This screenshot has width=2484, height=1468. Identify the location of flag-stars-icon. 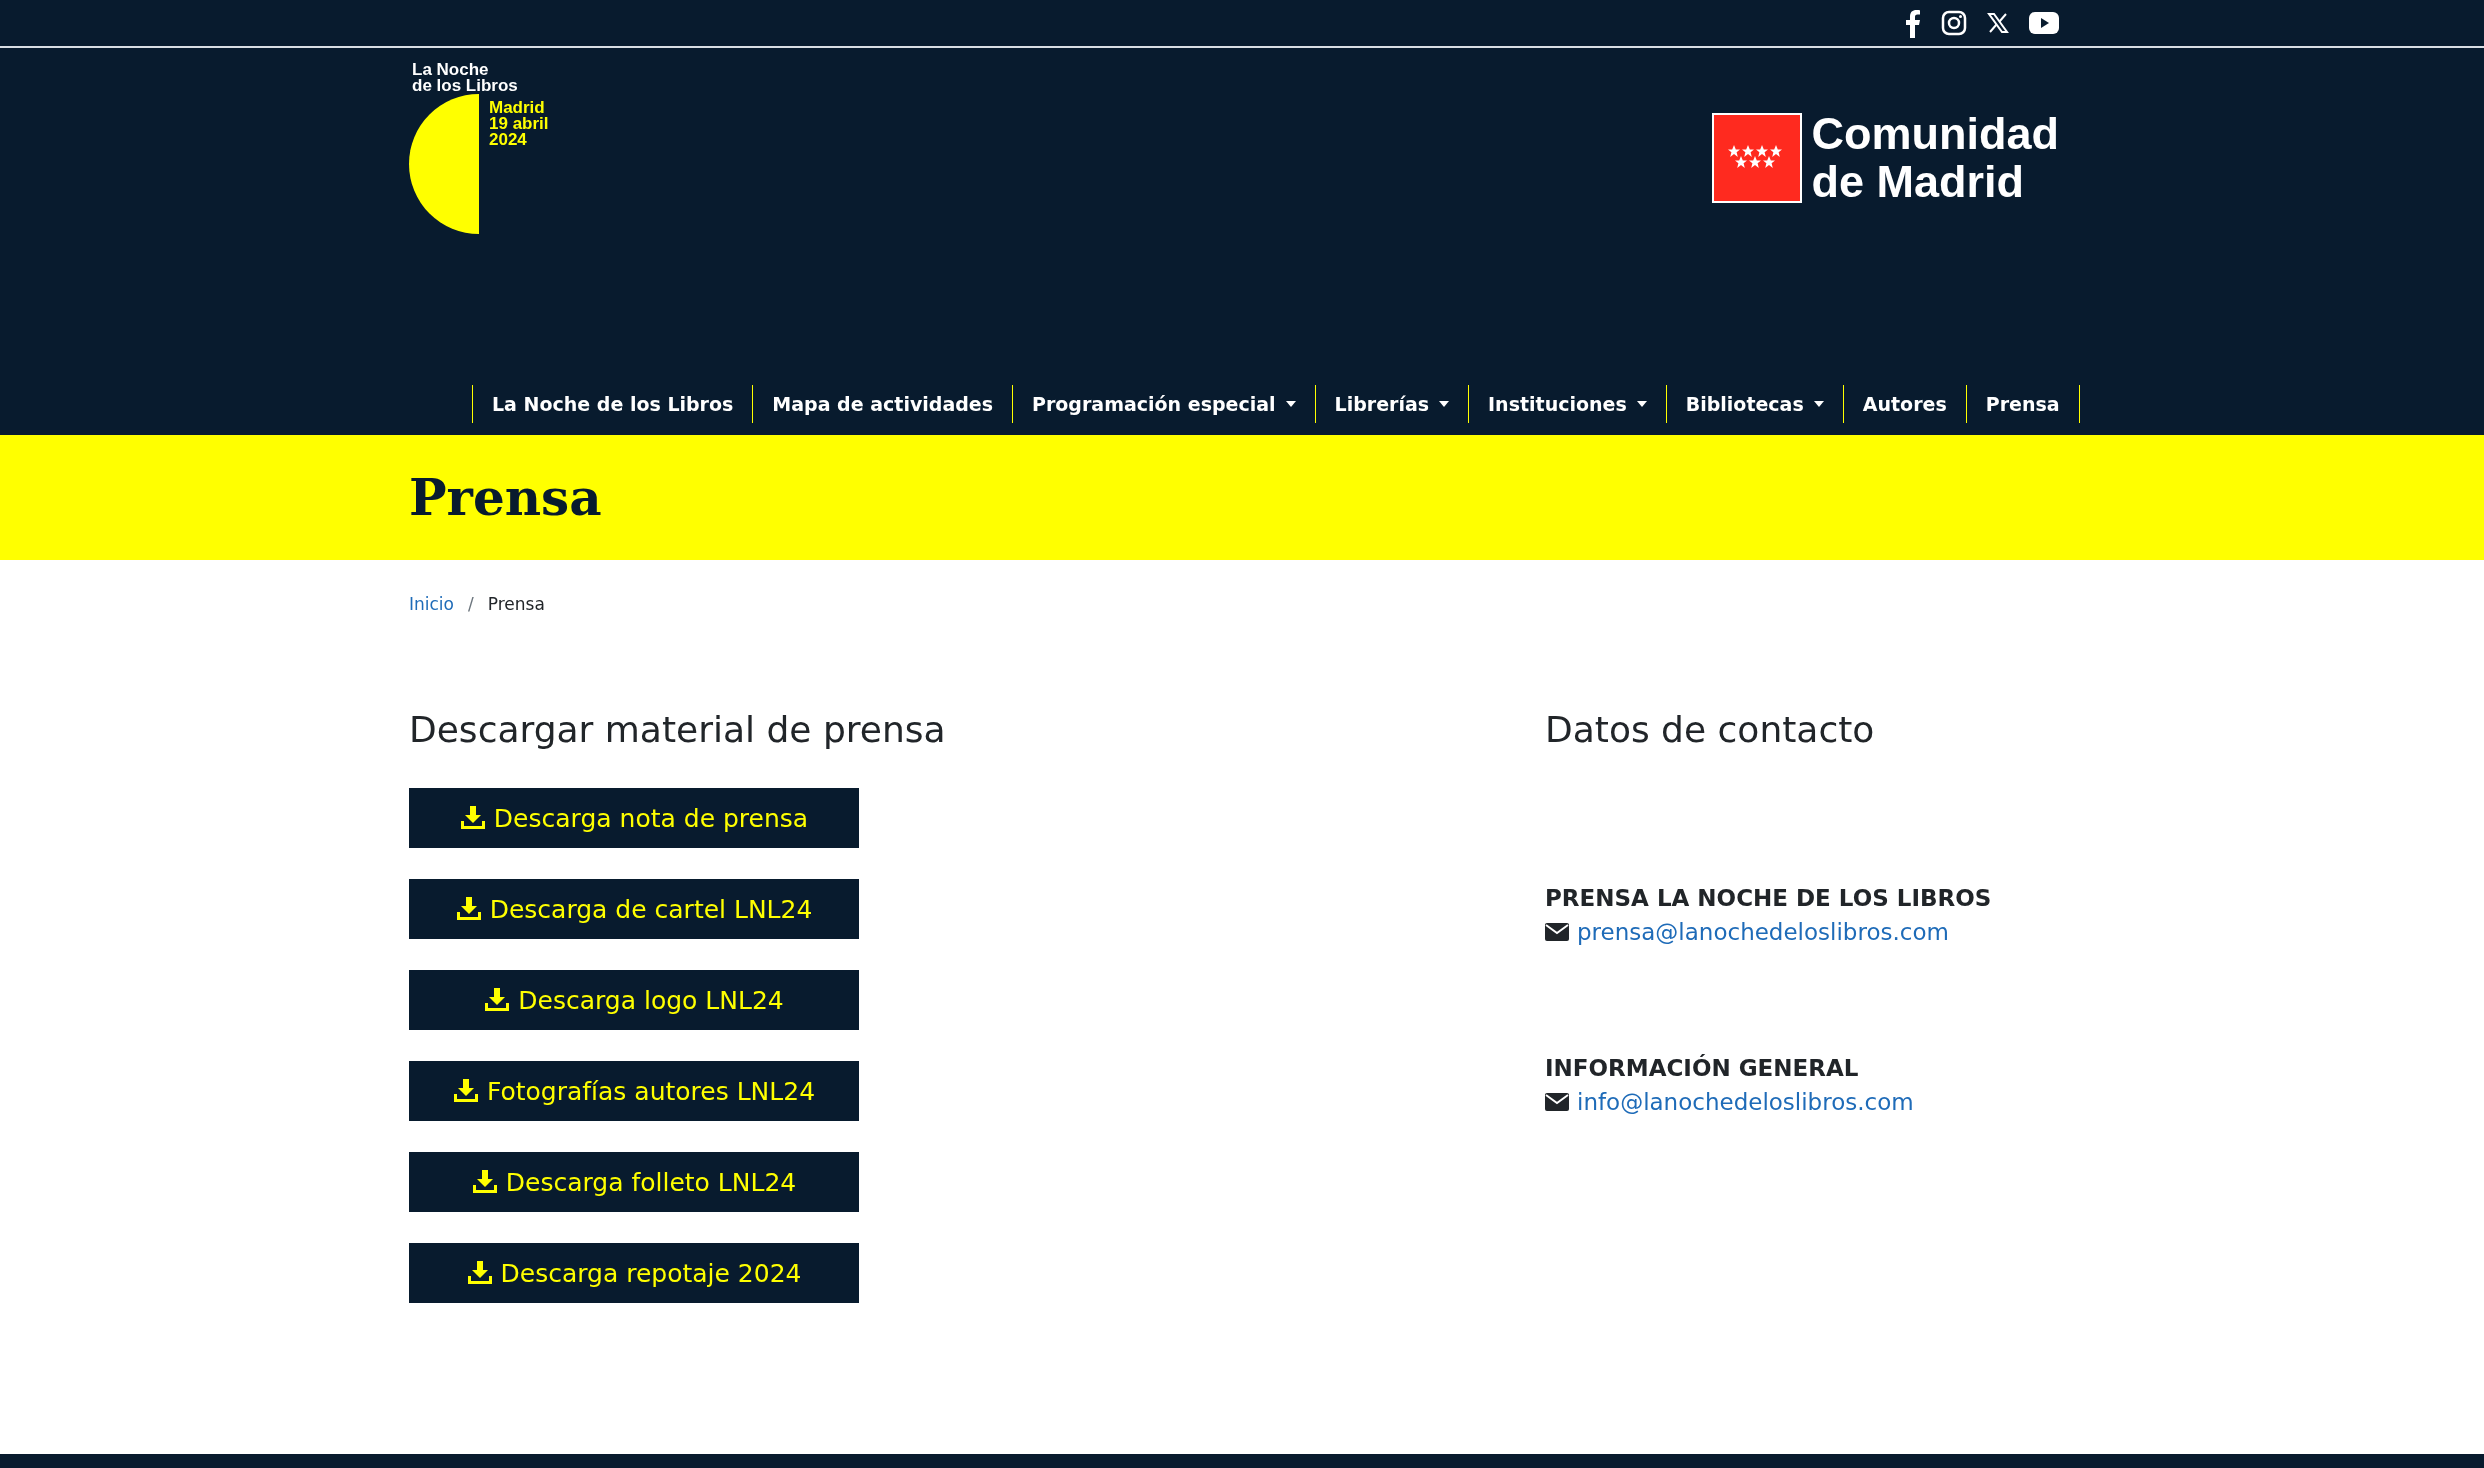
(1756, 158).